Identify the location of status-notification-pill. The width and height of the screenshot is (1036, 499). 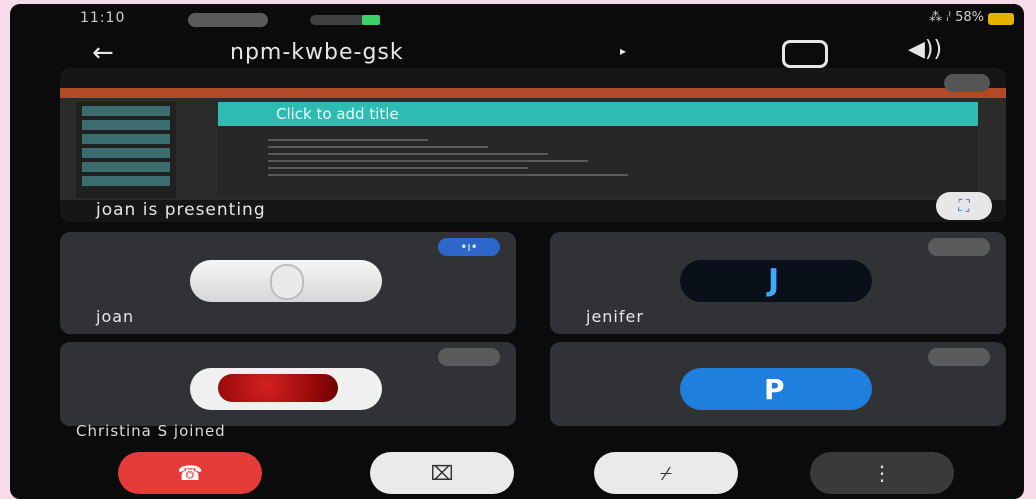
(228, 20).